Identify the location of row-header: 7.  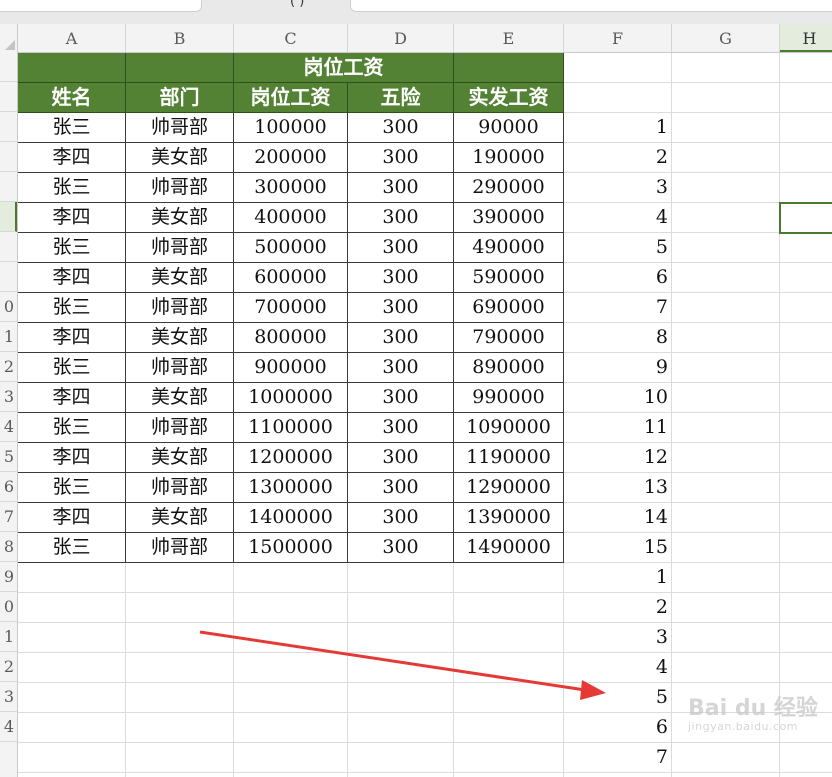
(8, 517).